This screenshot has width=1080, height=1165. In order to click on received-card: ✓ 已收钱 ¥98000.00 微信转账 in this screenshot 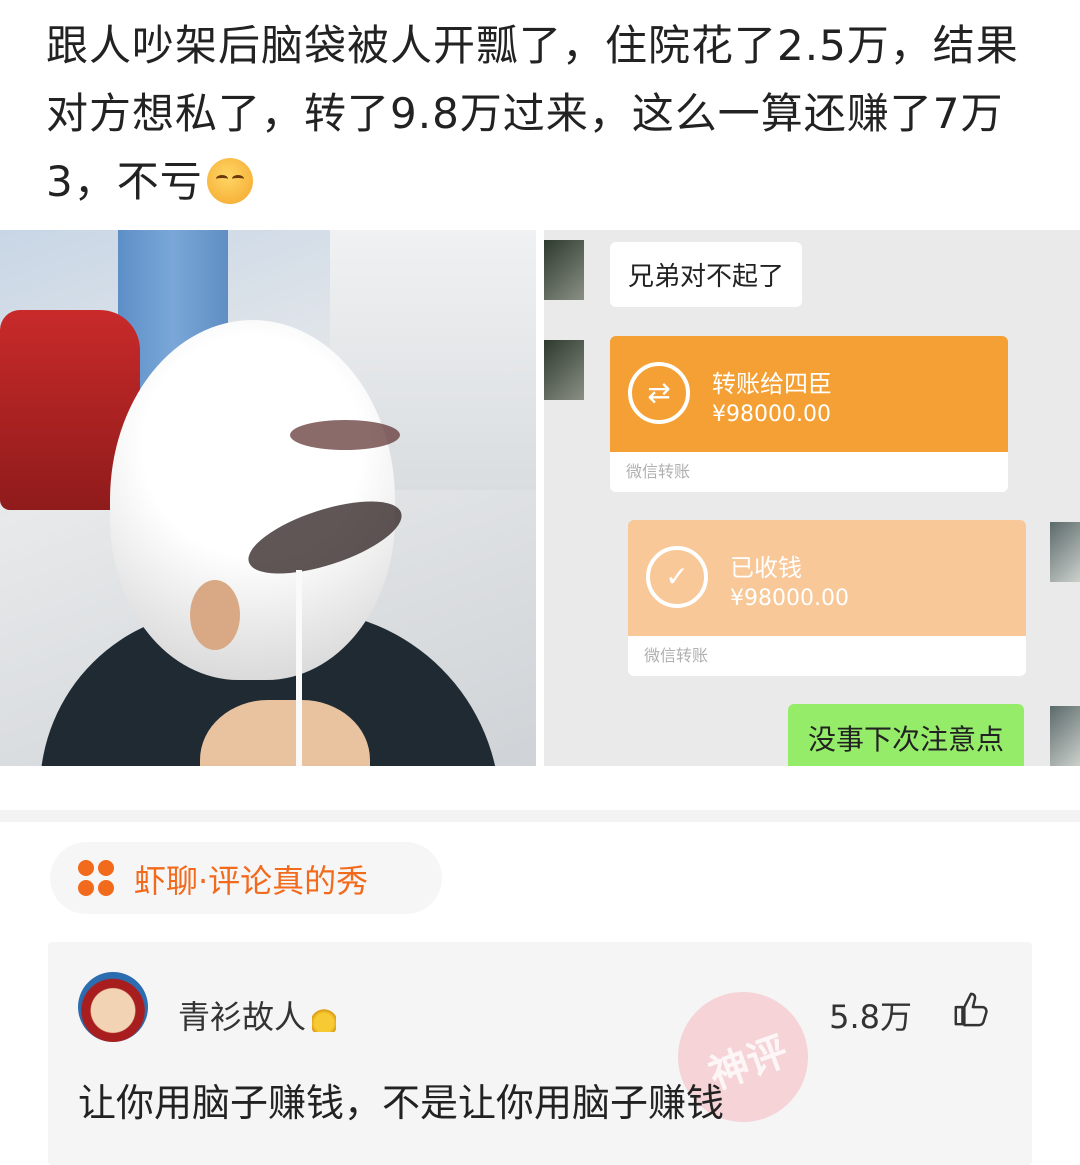, I will do `click(827, 598)`.